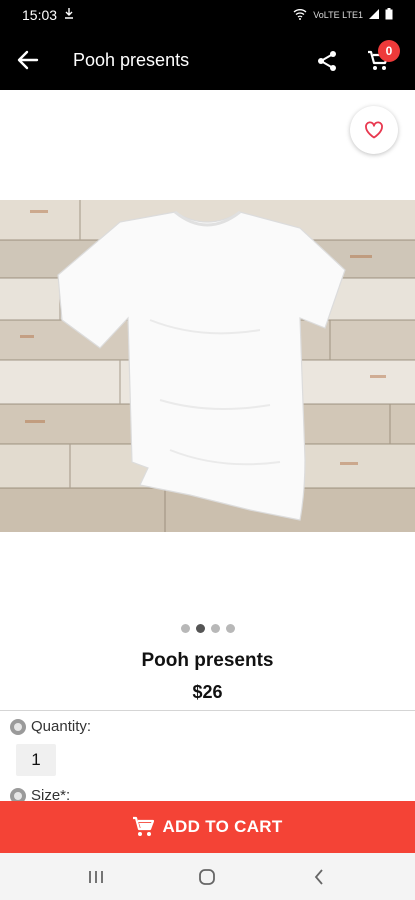  Describe the element at coordinates (207, 660) in the screenshot. I see `product-name: Pooh presents` at that location.